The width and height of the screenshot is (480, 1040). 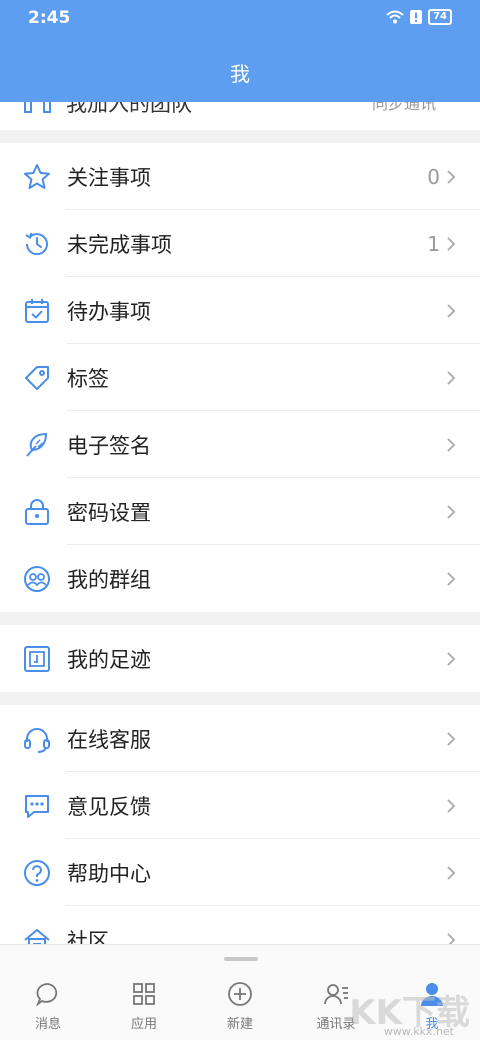 What do you see at coordinates (143, 1024) in the screenshot?
I see `tab-label: 应用` at bounding box center [143, 1024].